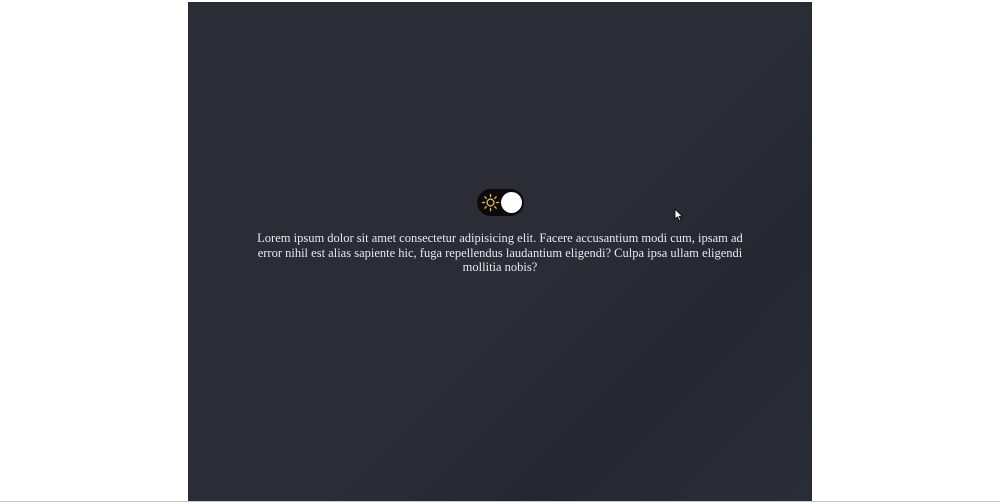 This screenshot has width=1000, height=504. Describe the element at coordinates (500, 501) in the screenshot. I see `window-bottom-edge` at that location.